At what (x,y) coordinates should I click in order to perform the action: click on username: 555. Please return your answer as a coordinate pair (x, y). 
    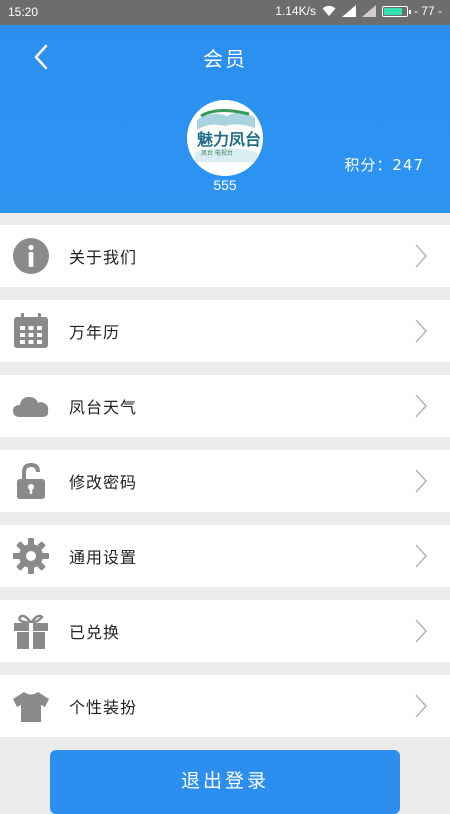
    Looking at the image, I should click on (225, 185).